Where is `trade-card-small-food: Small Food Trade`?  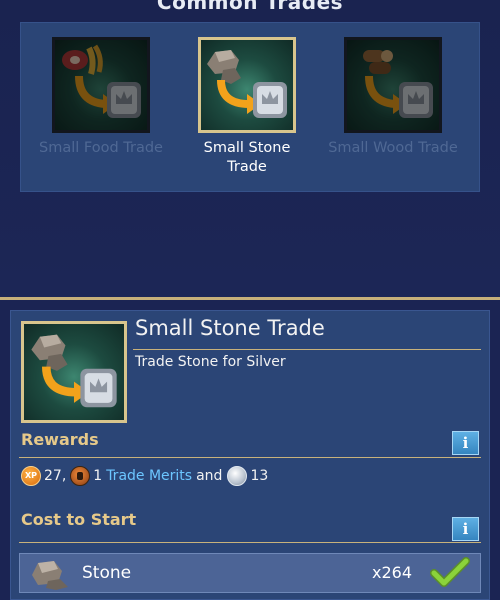
trade-card-small-food: Small Food Trade is located at coordinates (101, 97).